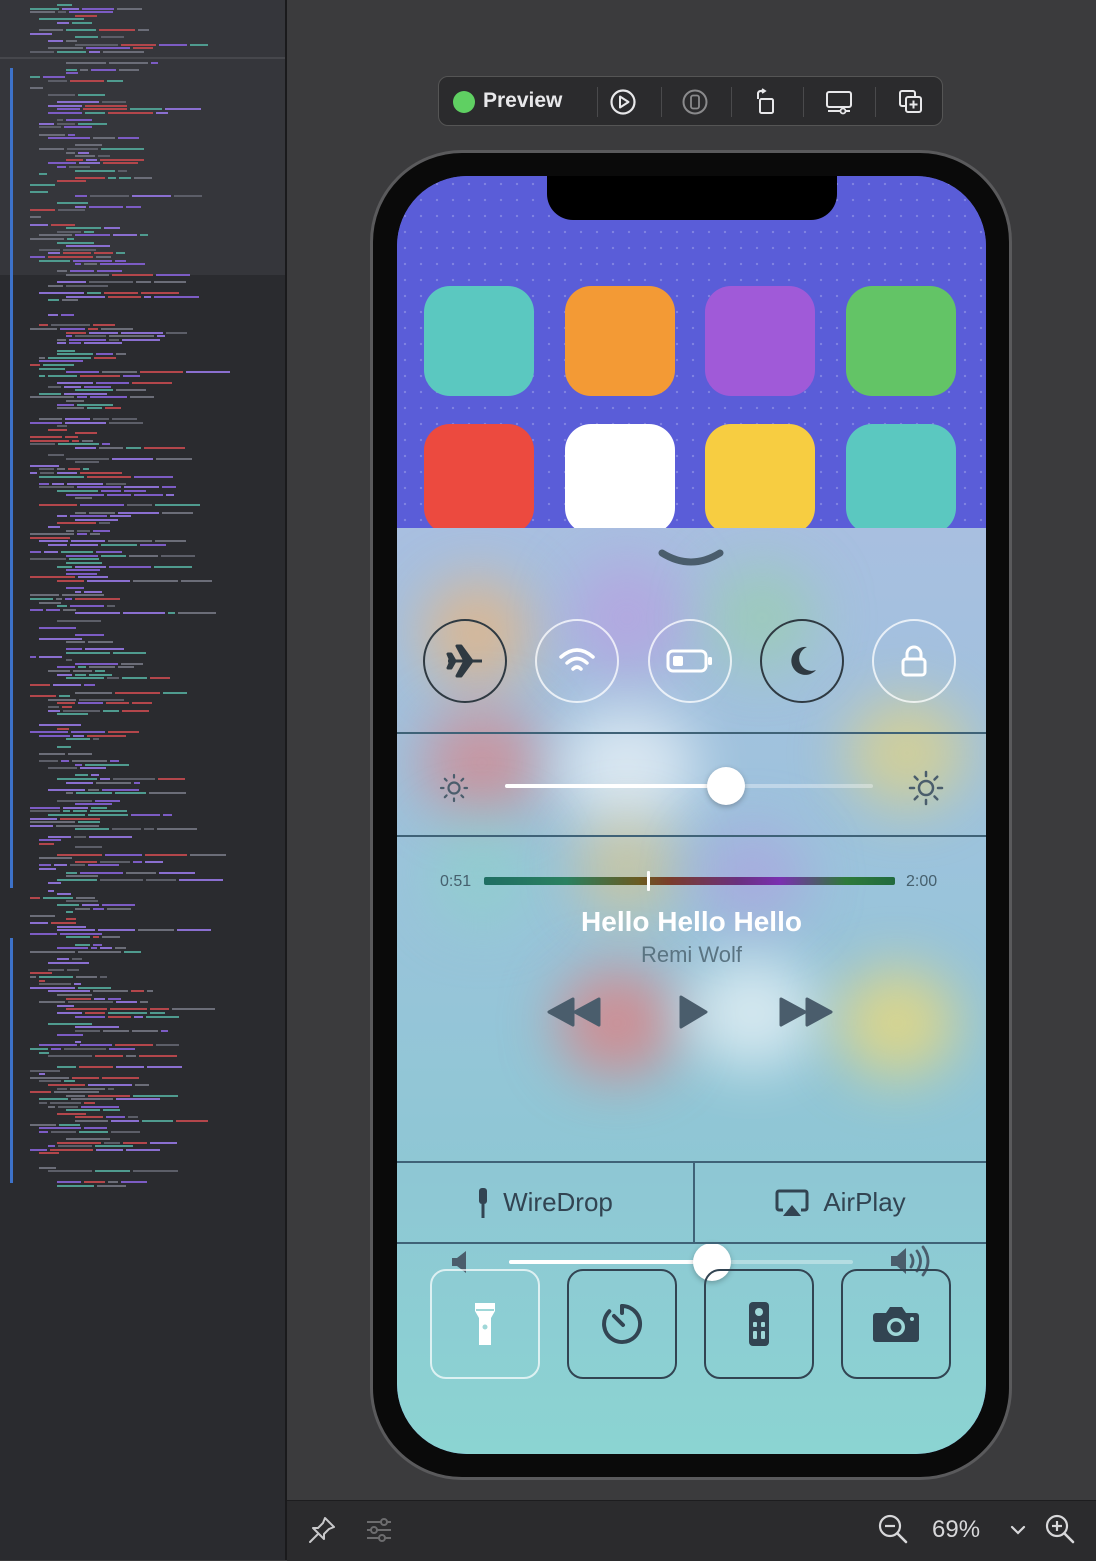  What do you see at coordinates (623, 102) in the screenshot?
I see `live-preview-icon` at bounding box center [623, 102].